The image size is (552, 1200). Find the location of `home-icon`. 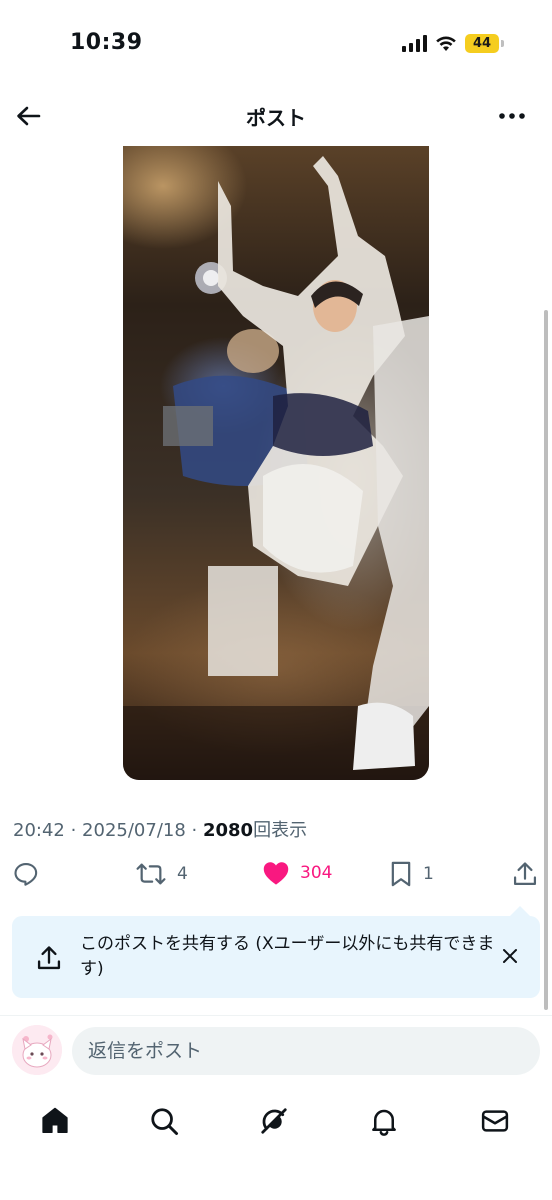

home-icon is located at coordinates (55, 1120).